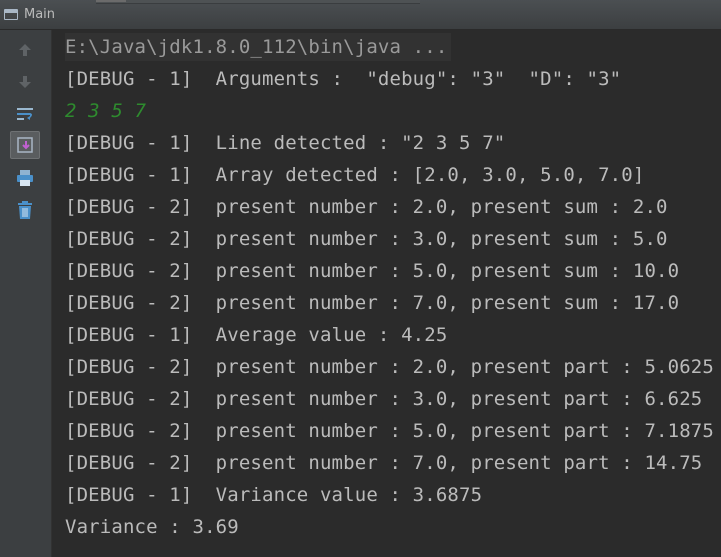 The width and height of the screenshot is (721, 557). I want to click on trash-icon, so click(25, 210).